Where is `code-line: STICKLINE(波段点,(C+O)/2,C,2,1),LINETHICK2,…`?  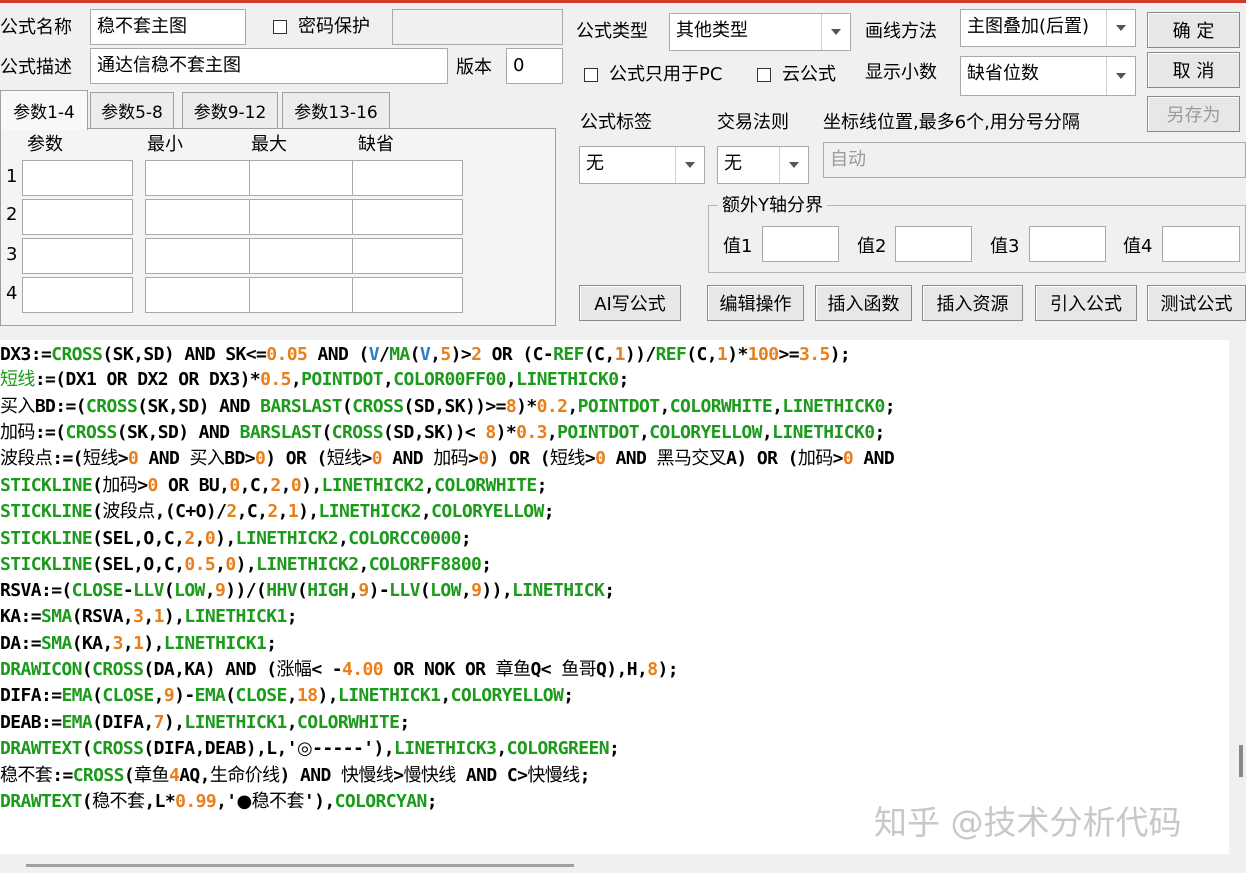 code-line: STICKLINE(波段点,(C+O)/2,C,2,1),LINETHICK2,… is located at coordinates (277, 512).